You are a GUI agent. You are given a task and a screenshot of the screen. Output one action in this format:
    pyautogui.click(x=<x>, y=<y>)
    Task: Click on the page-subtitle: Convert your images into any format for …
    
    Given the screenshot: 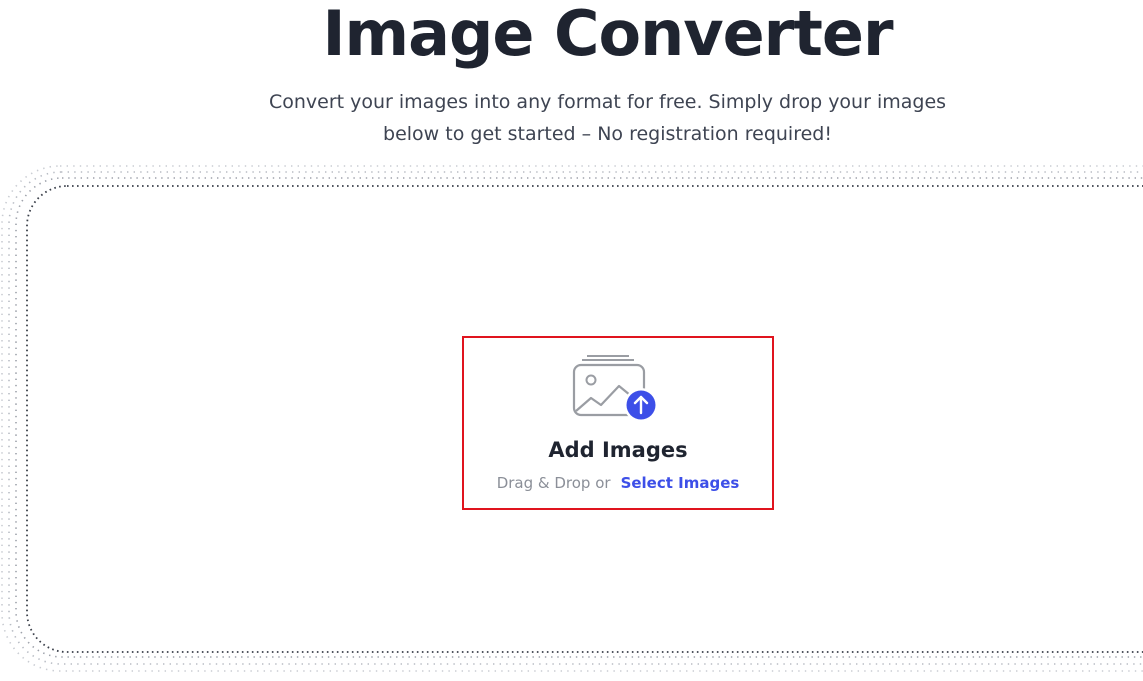 What is the action you would take?
    pyautogui.click(x=607, y=118)
    